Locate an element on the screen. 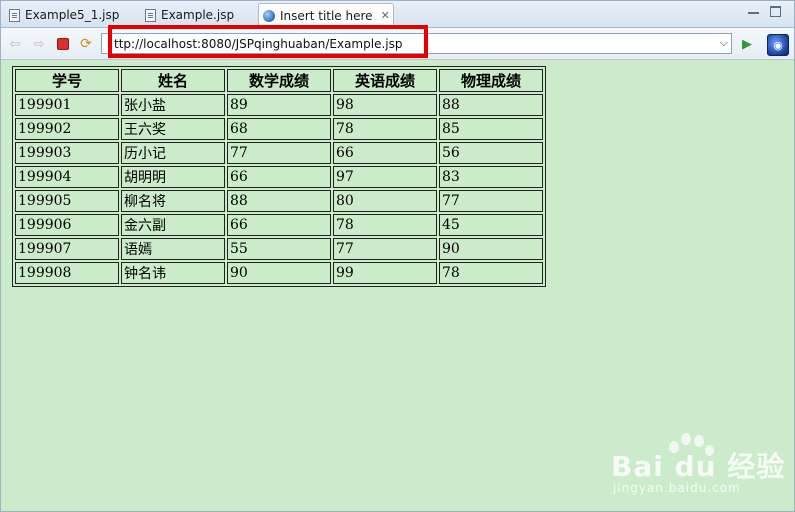 This screenshot has width=795, height=512. table-cell: 99 is located at coordinates (385, 273).